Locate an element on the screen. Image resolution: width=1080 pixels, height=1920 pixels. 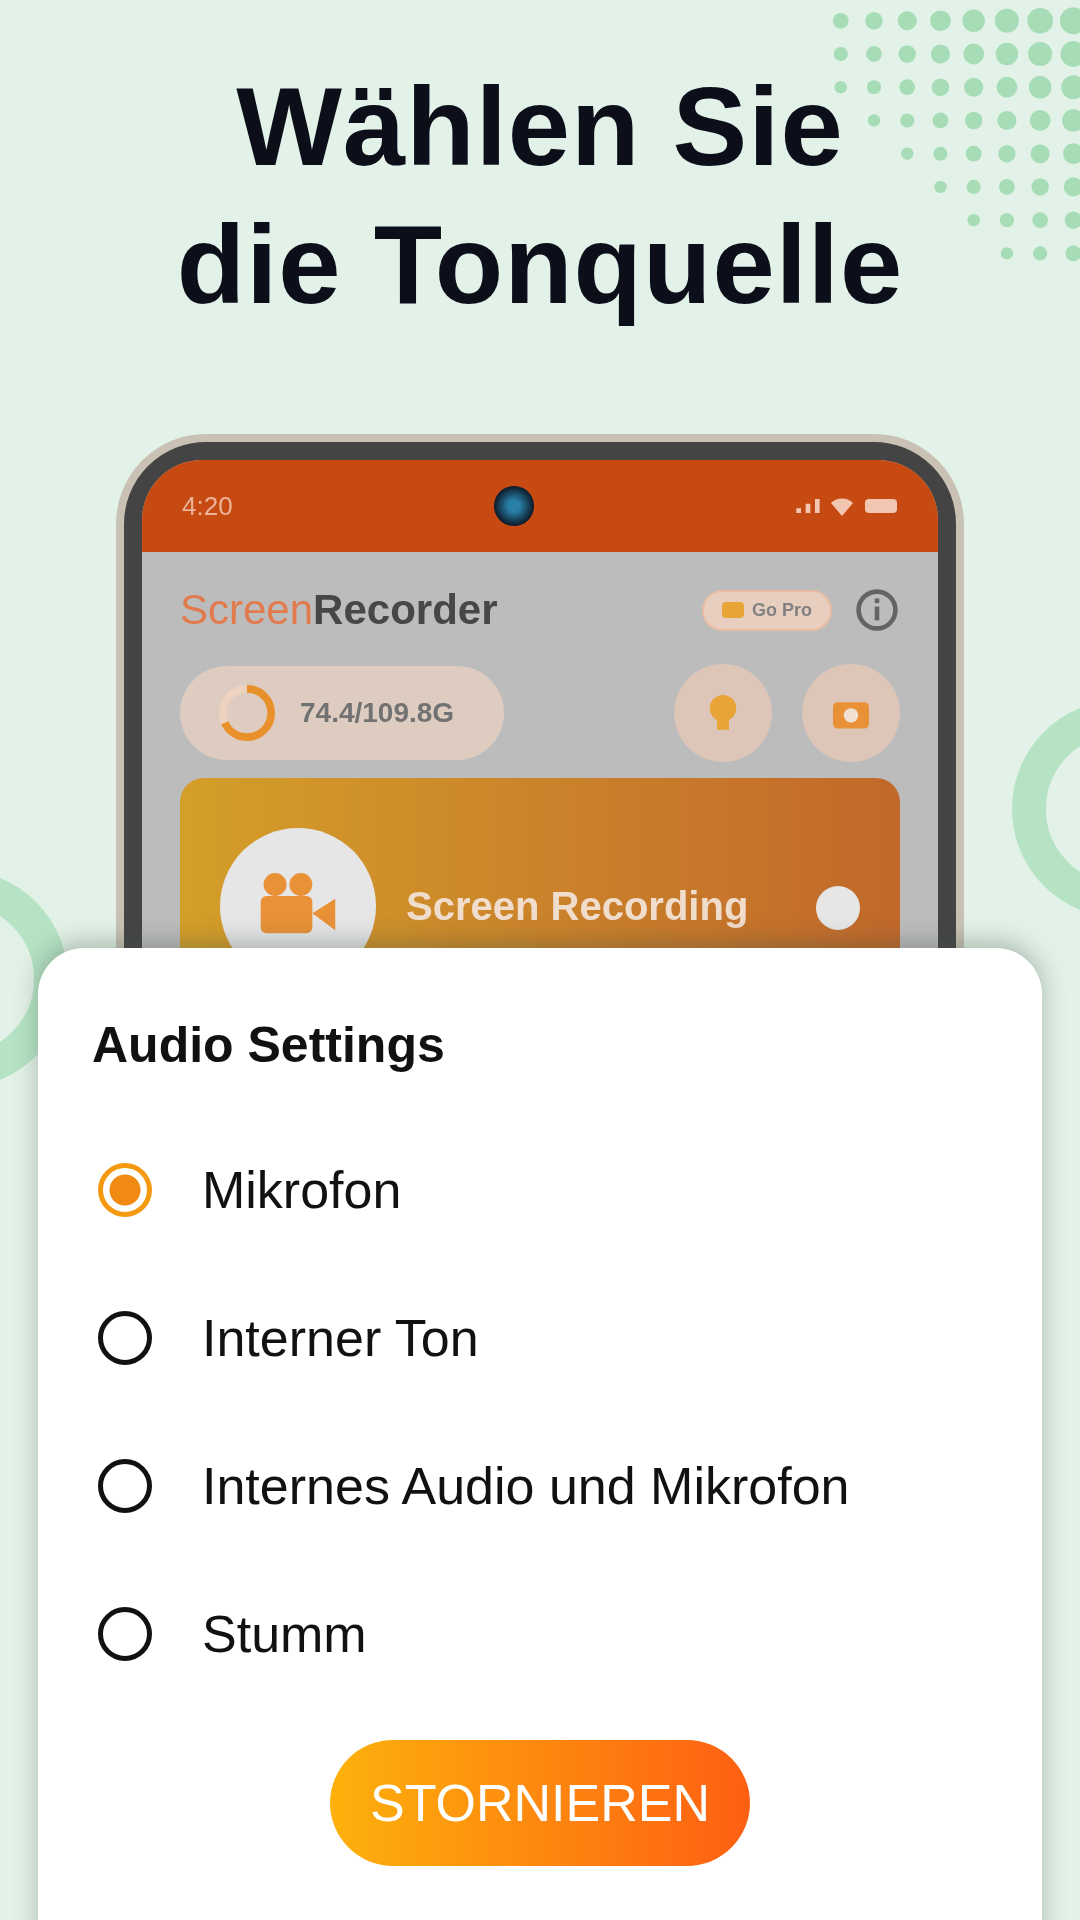
option-label: Mikrofon is located at coordinates (302, 1190).